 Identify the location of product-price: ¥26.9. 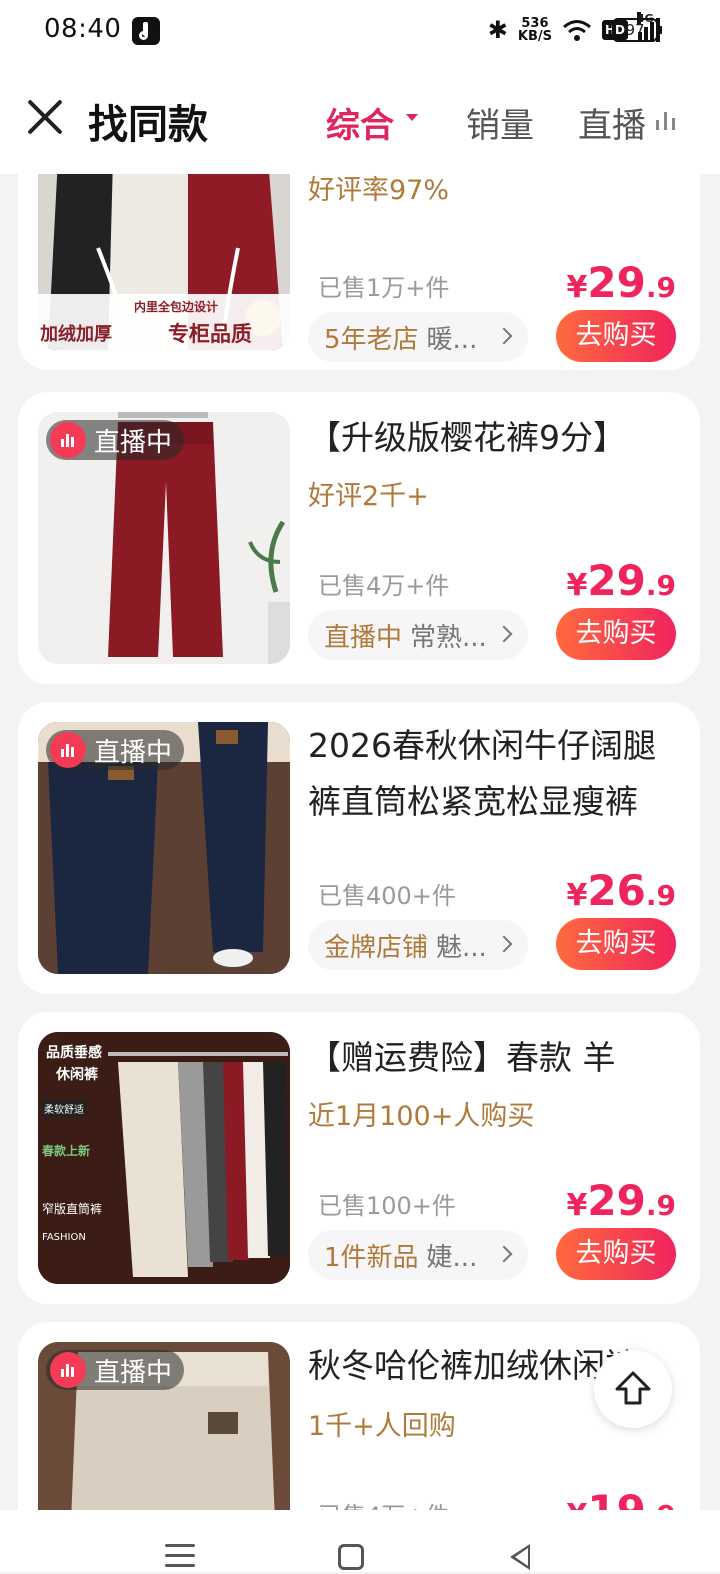
(621, 890).